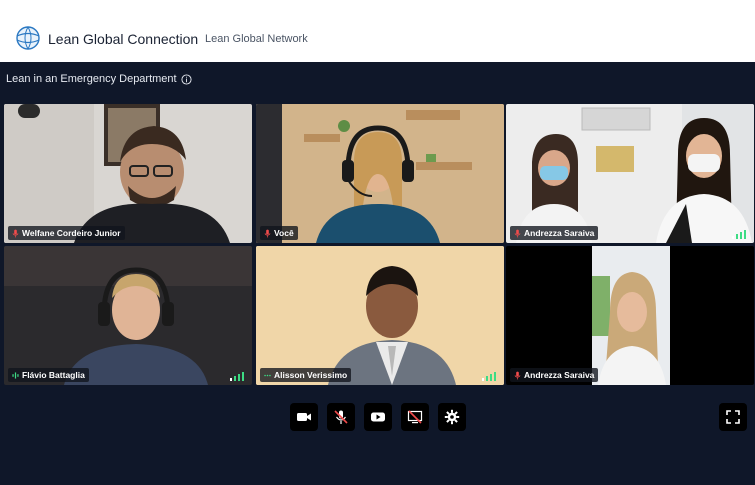 This screenshot has height=485, width=755. I want to click on globe-icon, so click(28, 38).